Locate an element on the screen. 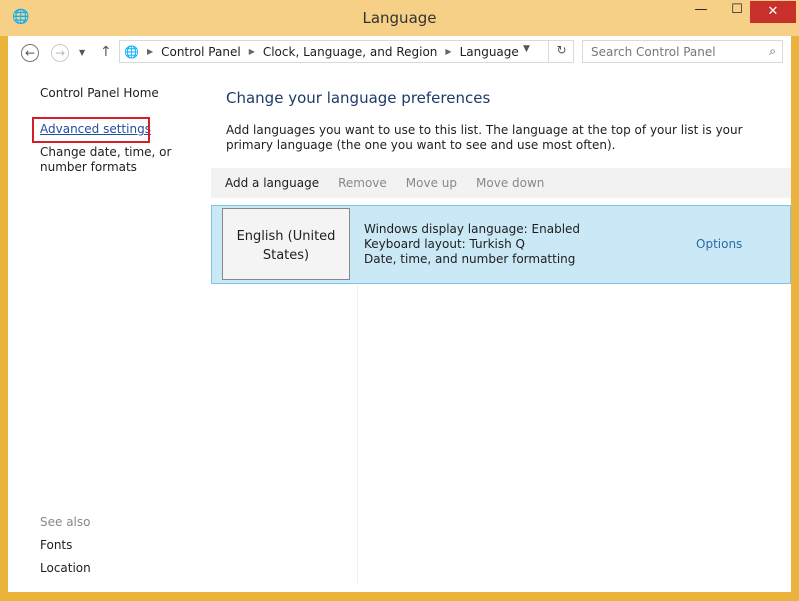 This screenshot has height=601, width=799. see-also-location: Location is located at coordinates (65, 568).